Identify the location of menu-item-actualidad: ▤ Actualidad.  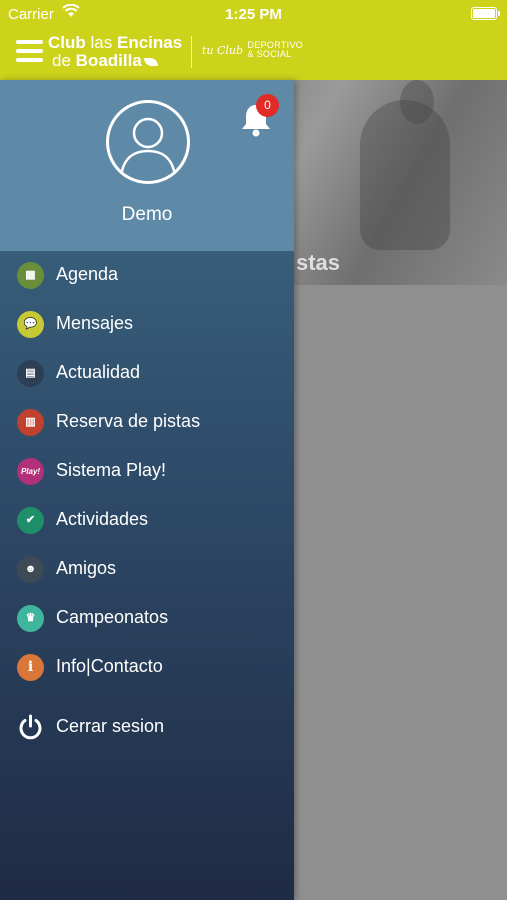
(147, 373).